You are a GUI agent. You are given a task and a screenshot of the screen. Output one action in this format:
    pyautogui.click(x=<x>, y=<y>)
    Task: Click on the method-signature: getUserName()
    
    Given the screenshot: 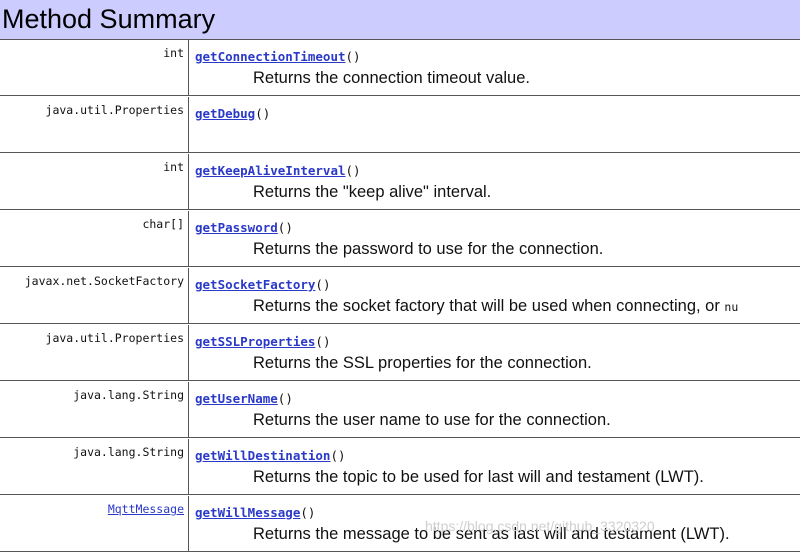 What is the action you would take?
    pyautogui.click(x=244, y=398)
    